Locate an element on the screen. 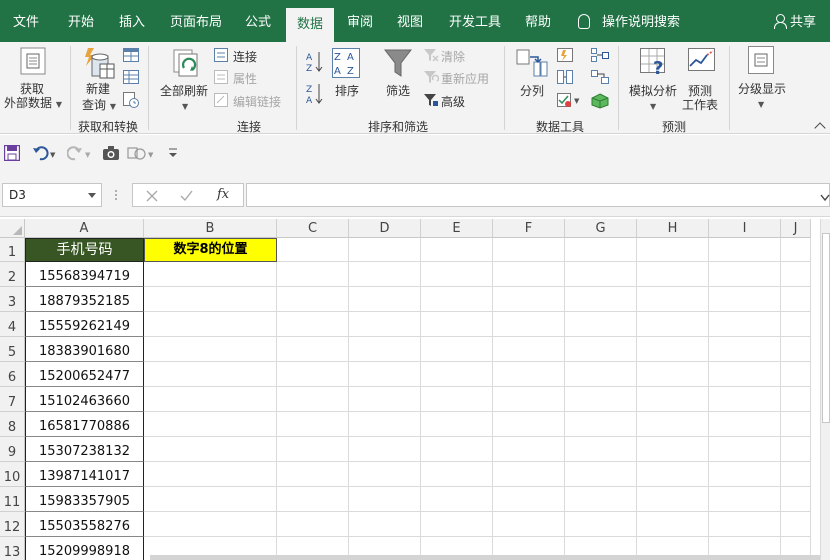 The image size is (830, 560). cell-d9 is located at coordinates (385, 449).